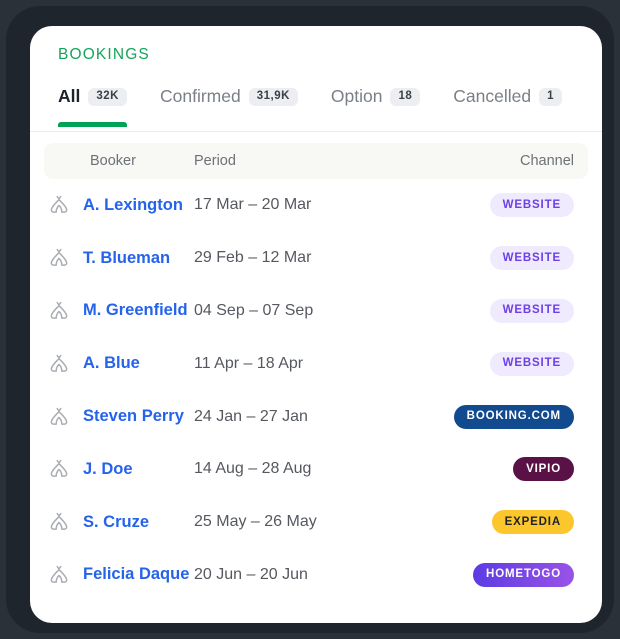 This screenshot has width=620, height=639. I want to click on cell-period: 25 May – 26 May, so click(255, 522).